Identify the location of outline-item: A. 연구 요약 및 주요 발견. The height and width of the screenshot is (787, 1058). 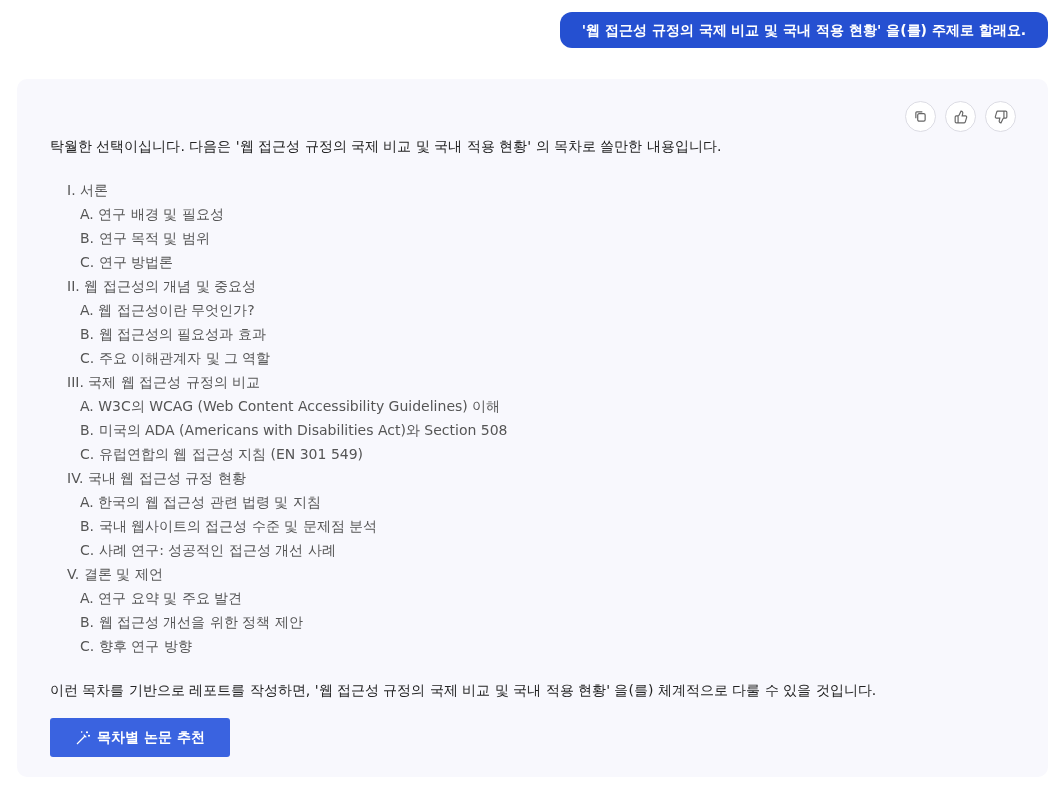
(162, 598).